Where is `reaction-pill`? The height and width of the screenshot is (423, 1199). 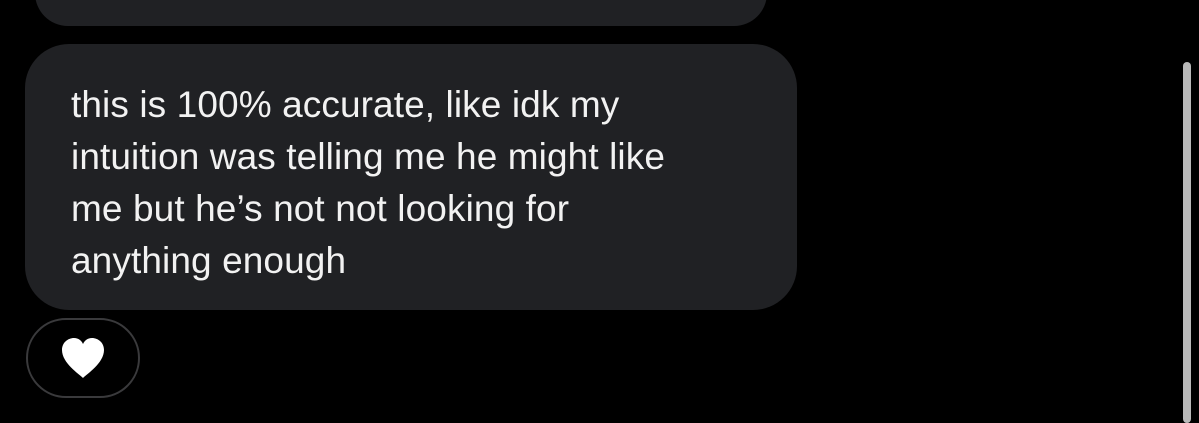 reaction-pill is located at coordinates (83, 358).